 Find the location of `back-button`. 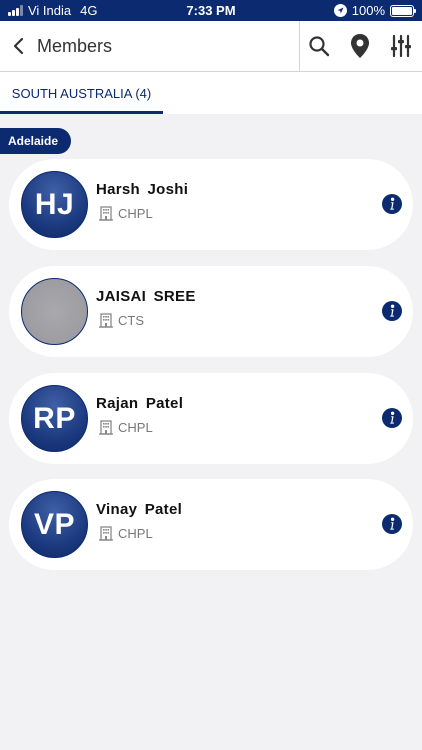

back-button is located at coordinates (19, 46).